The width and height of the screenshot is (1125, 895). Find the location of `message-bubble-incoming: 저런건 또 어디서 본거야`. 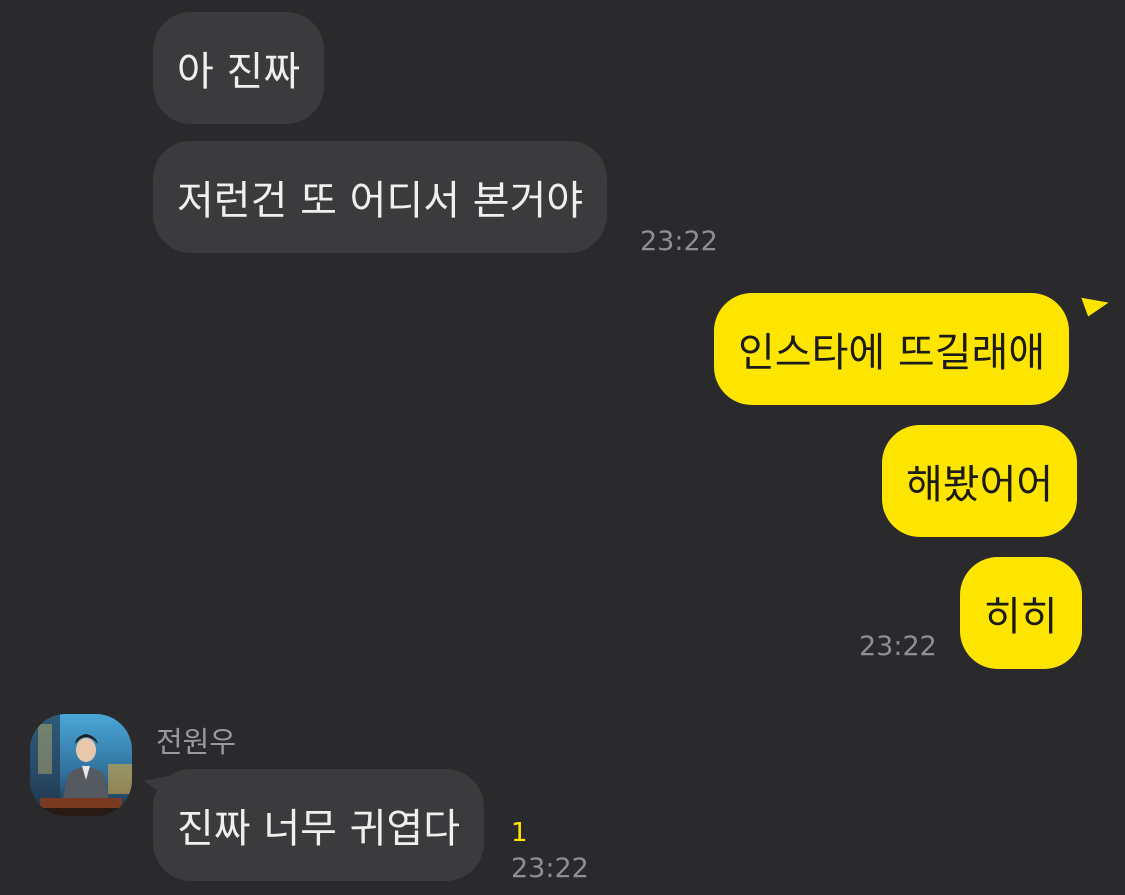

message-bubble-incoming: 저런건 또 어디서 본거야 is located at coordinates (380, 197).